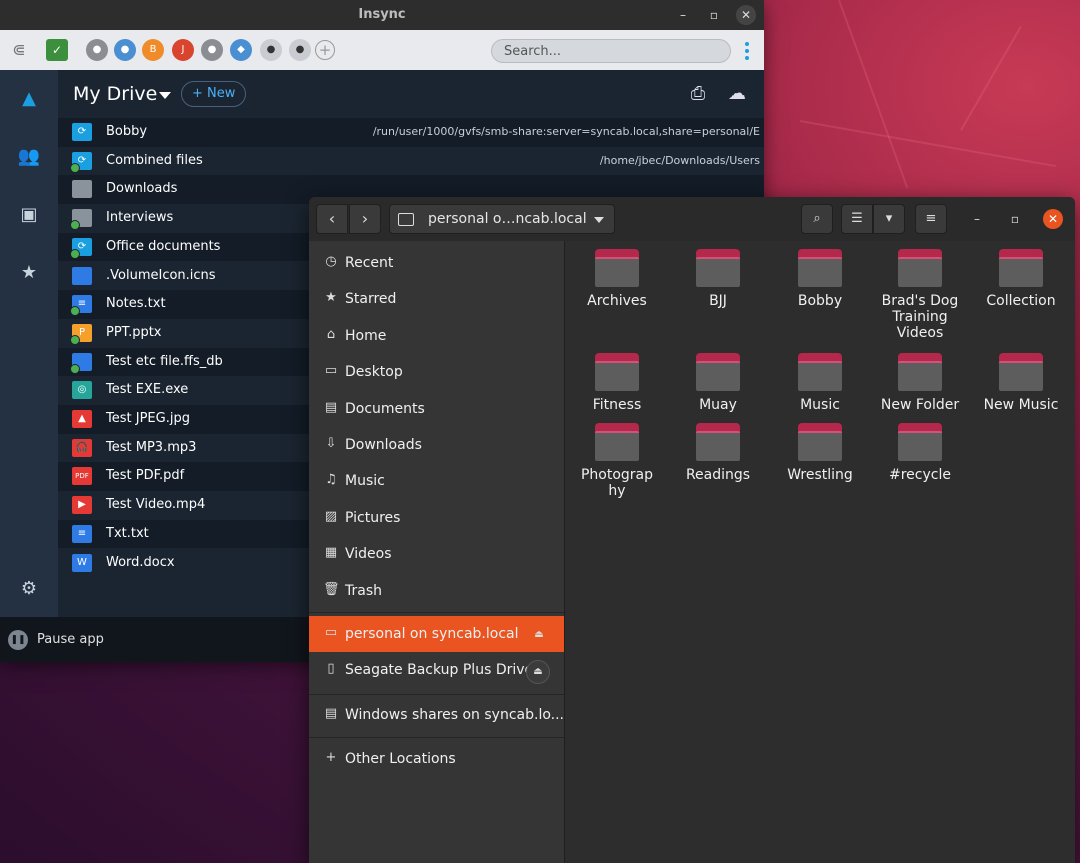  What do you see at coordinates (127, 533) in the screenshot?
I see `file-name: Txt.txt` at bounding box center [127, 533].